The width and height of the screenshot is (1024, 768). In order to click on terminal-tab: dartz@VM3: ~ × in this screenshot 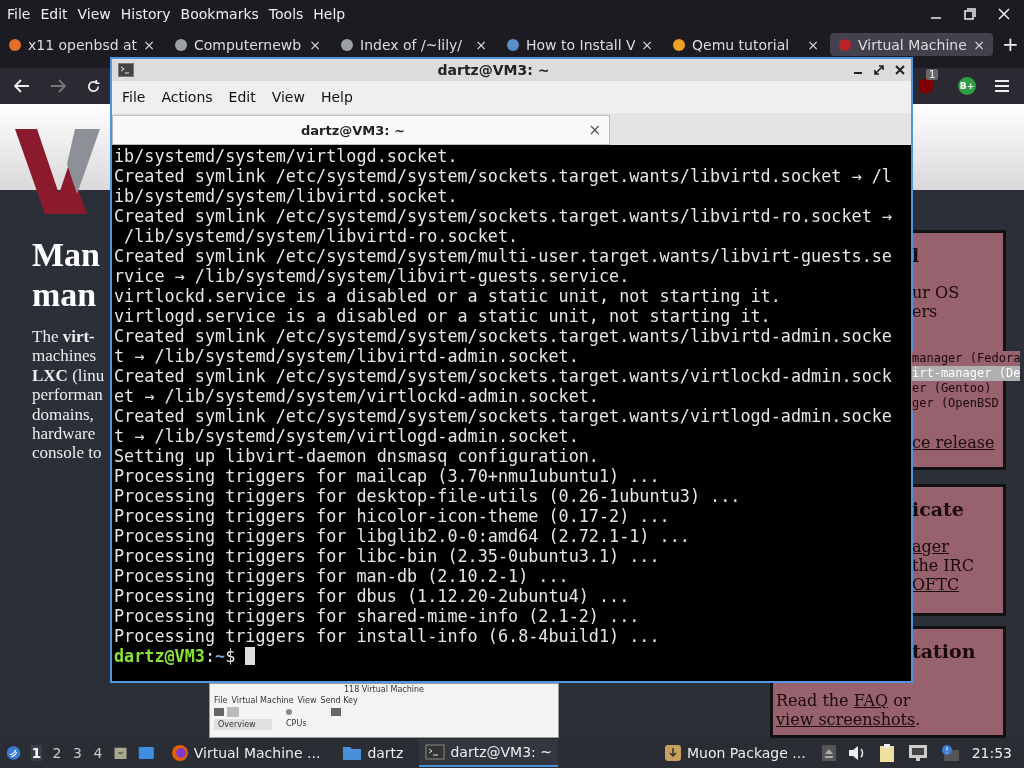, I will do `click(361, 130)`.